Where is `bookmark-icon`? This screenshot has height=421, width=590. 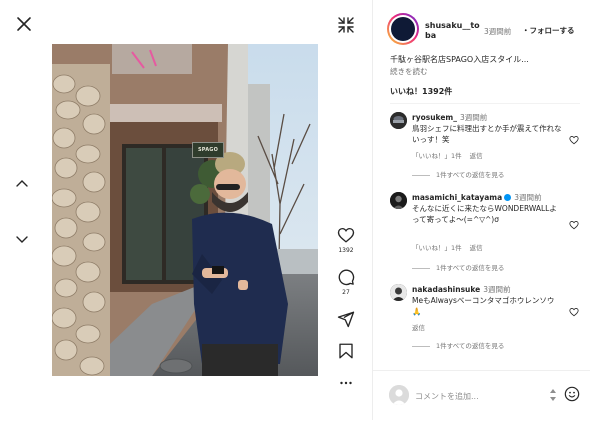 bookmark-icon is located at coordinates (346, 351).